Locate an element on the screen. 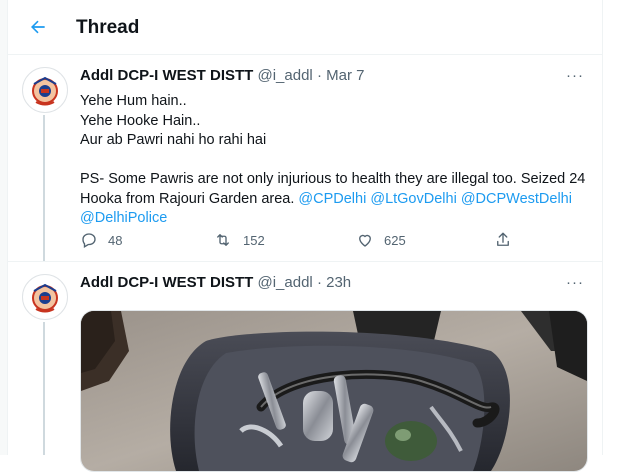  right-frame-gap is located at coordinates (611, 227).